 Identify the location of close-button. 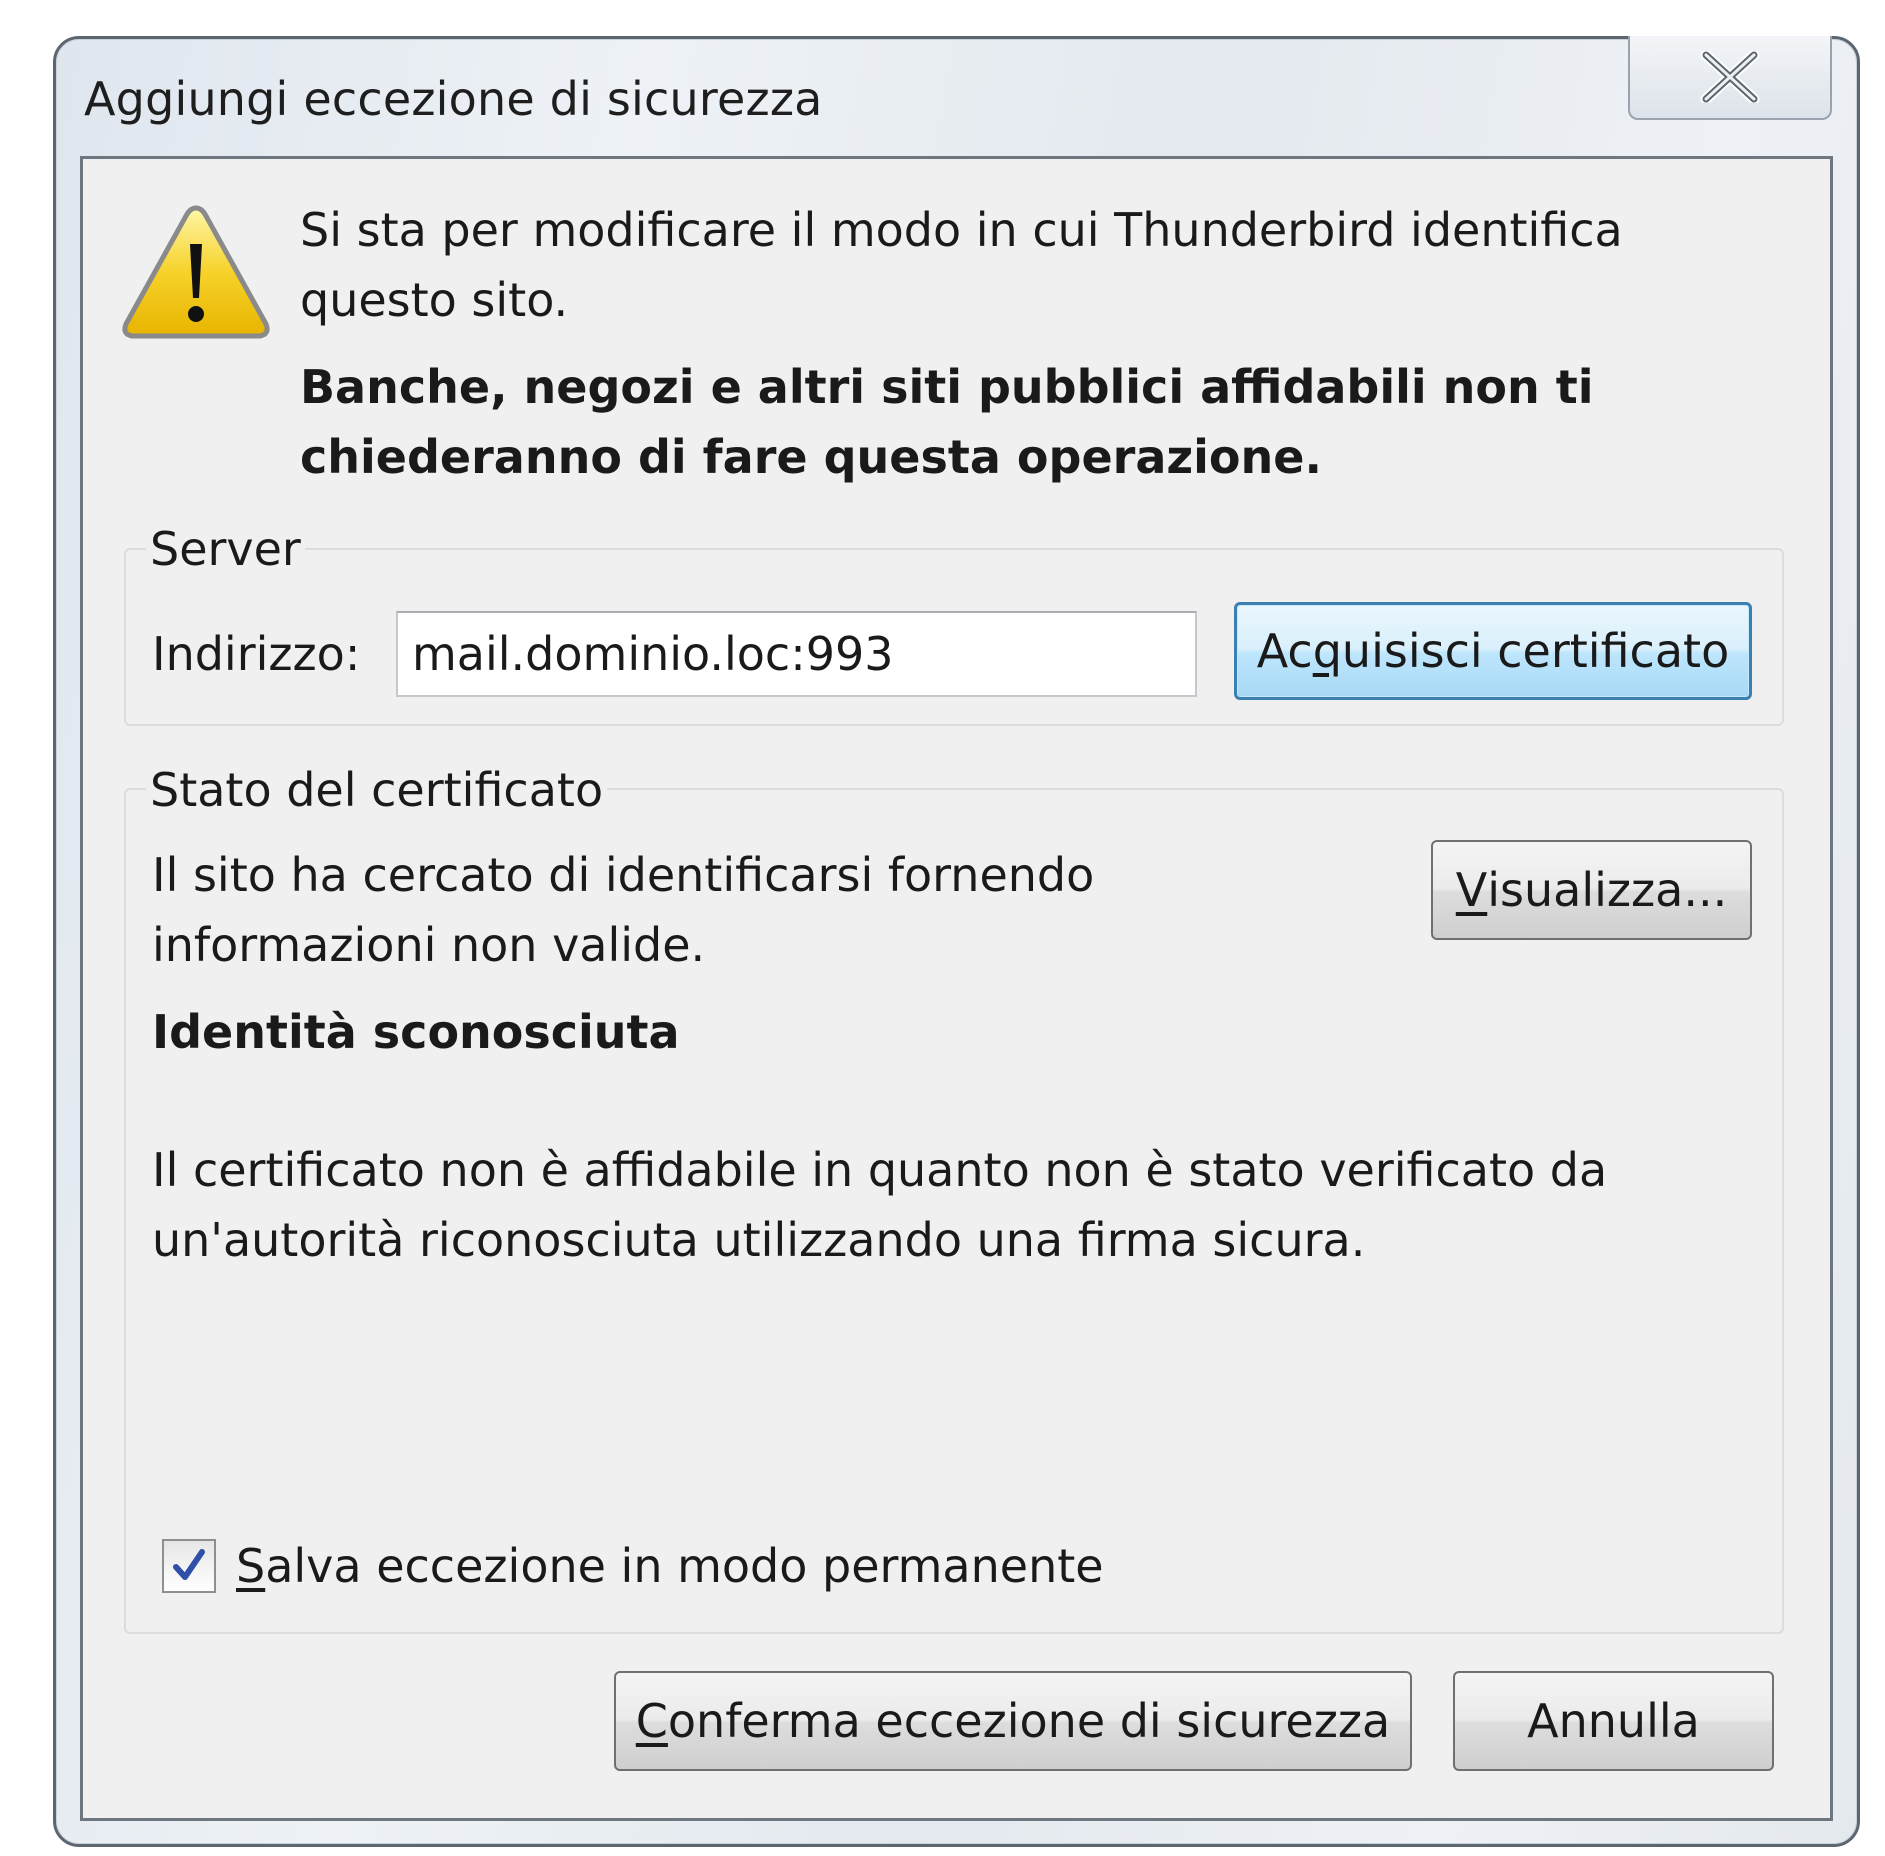
(1730, 78).